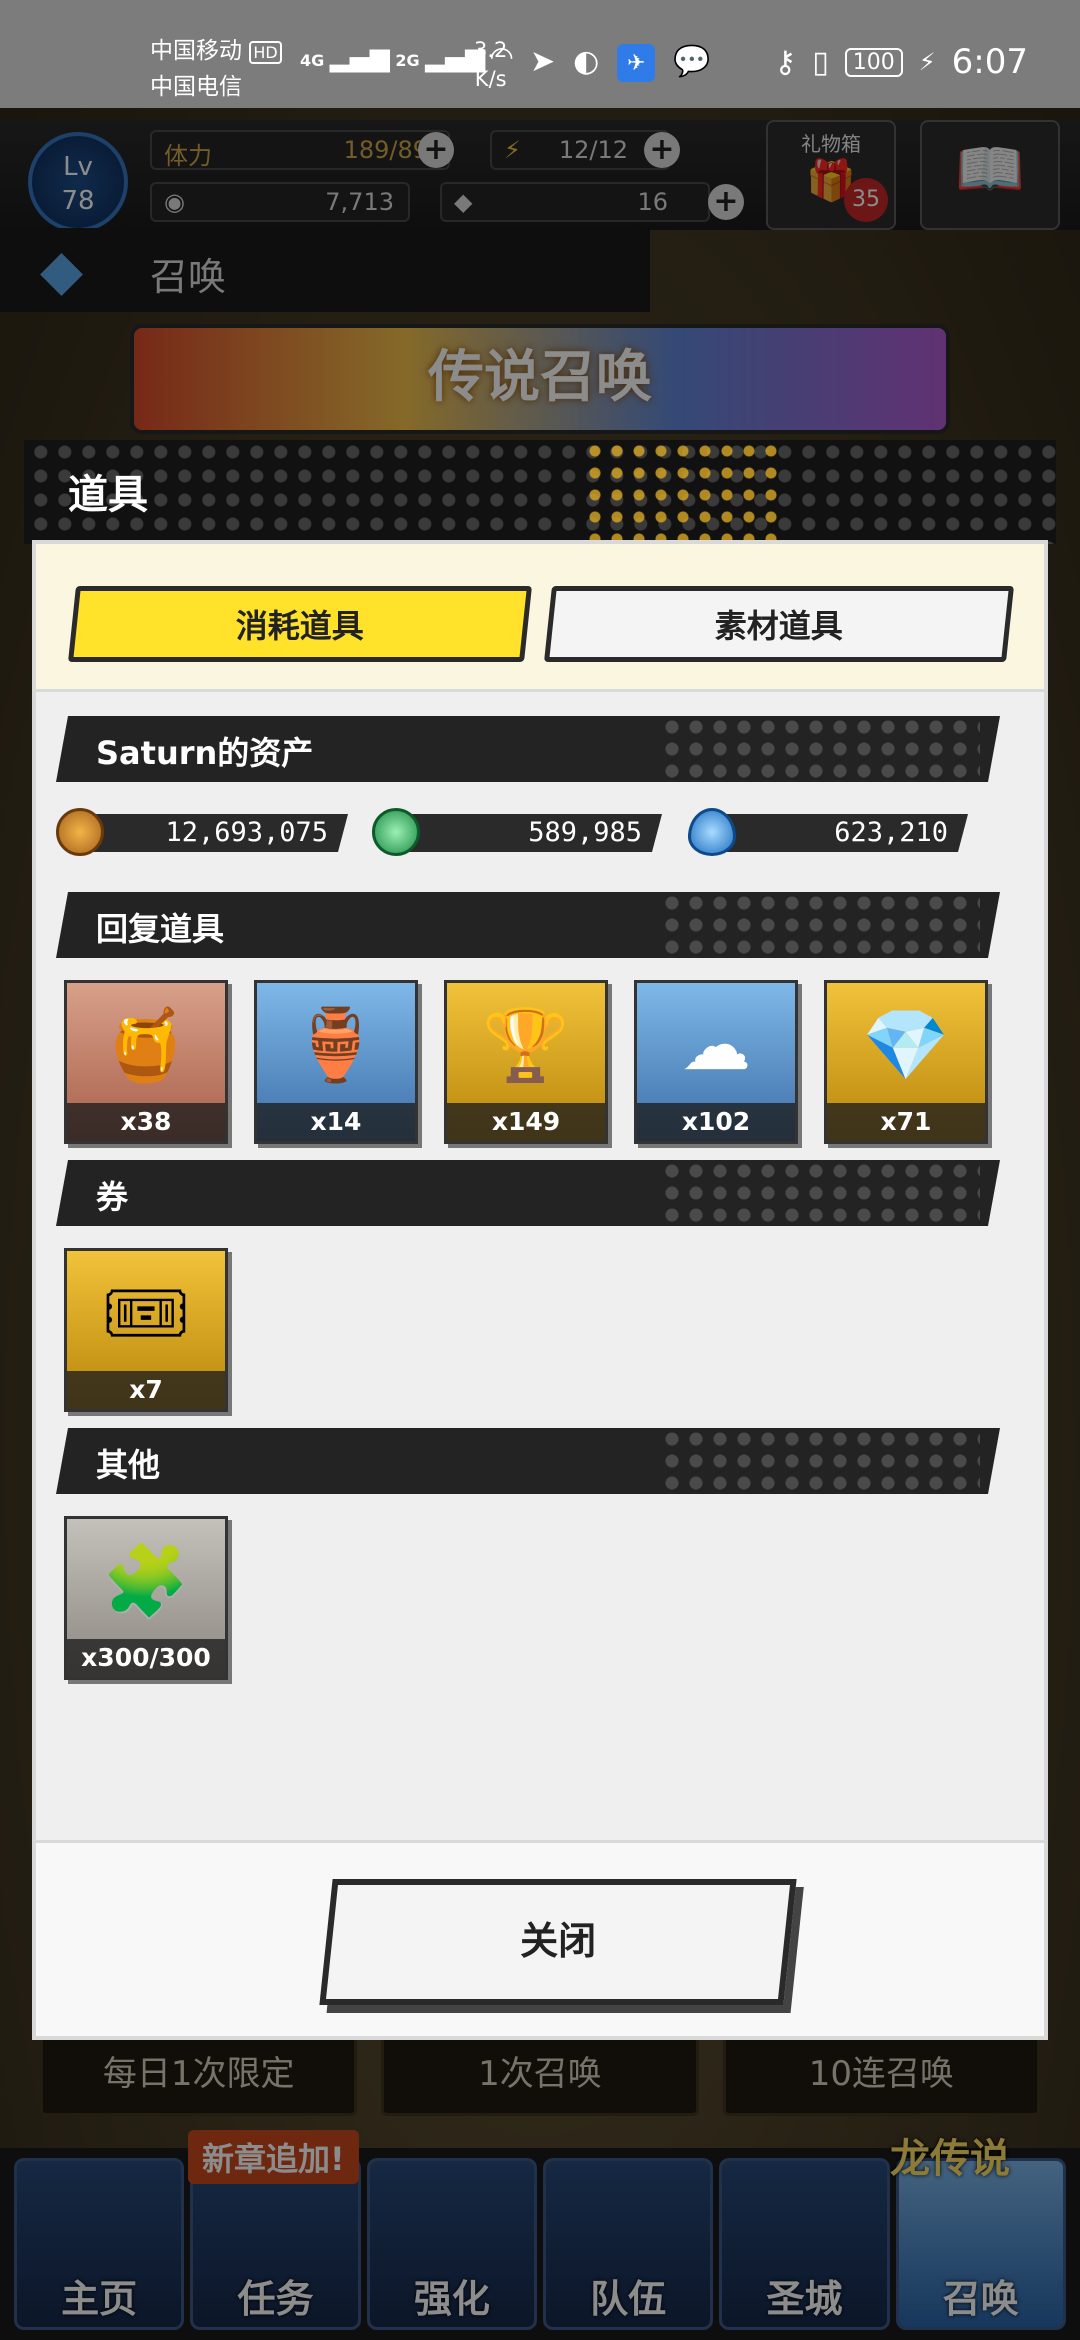  I want to click on app-notification-icon: ✈, so click(636, 63).